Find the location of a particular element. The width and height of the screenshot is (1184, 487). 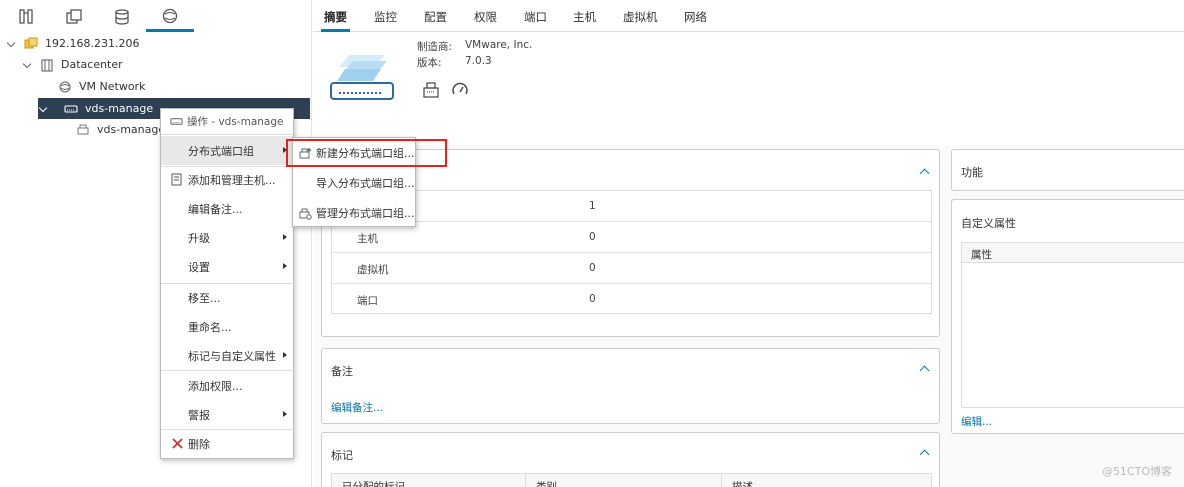

portgroup-icon is located at coordinates (83, 130).